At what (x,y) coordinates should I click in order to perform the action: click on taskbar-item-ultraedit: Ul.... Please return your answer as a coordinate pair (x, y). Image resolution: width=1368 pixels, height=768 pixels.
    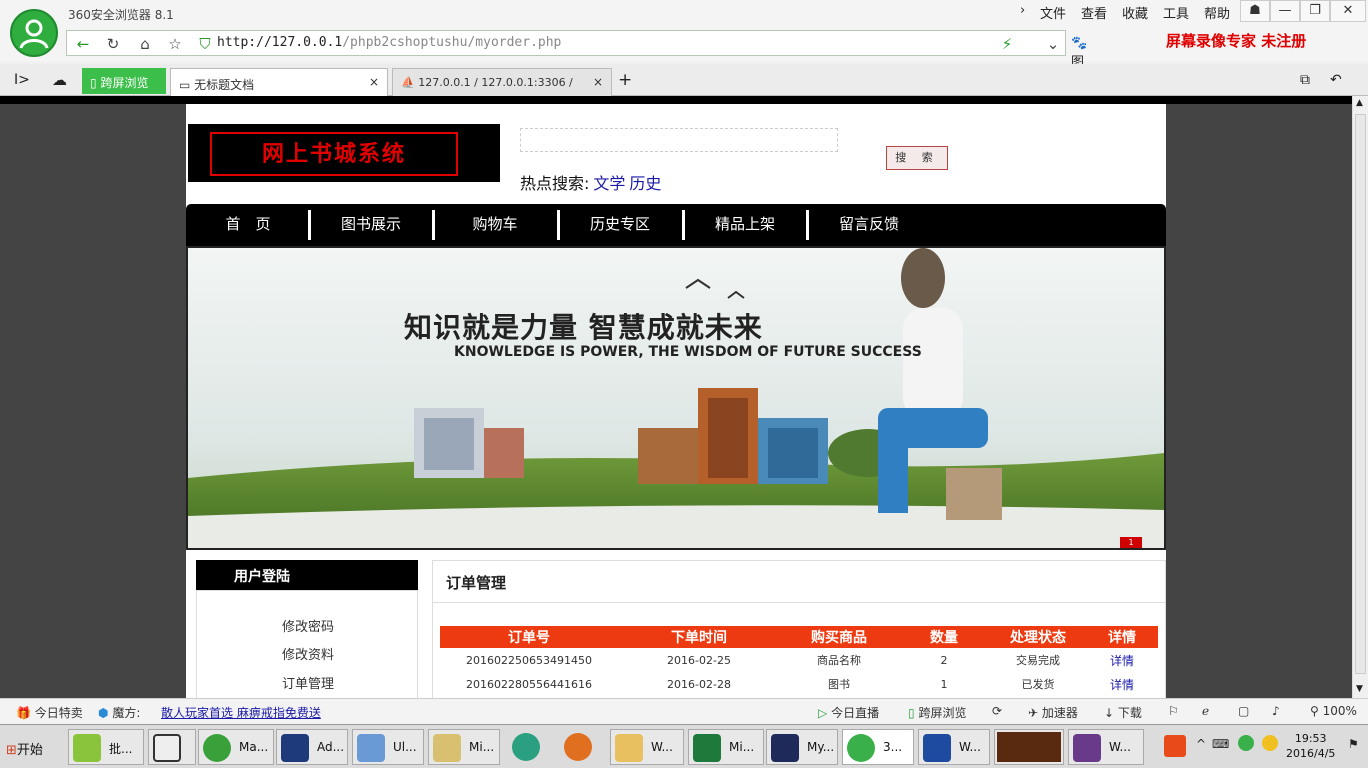
    Looking at the image, I should click on (388, 747).